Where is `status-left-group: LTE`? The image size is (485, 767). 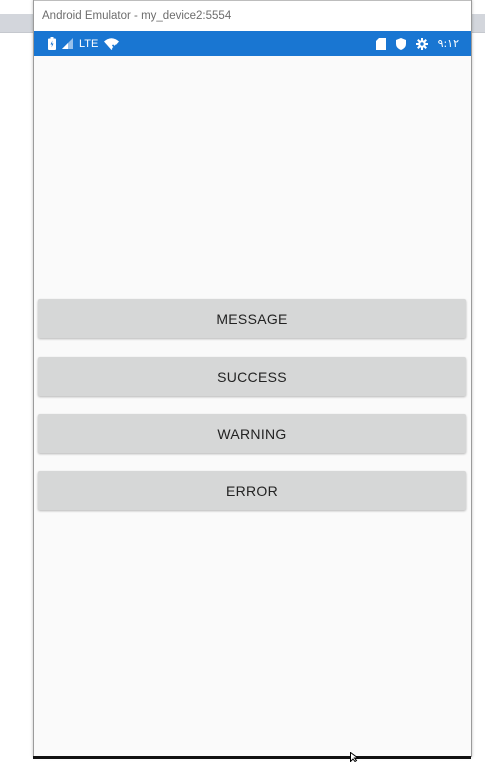 status-left-group: LTE is located at coordinates (86, 43).